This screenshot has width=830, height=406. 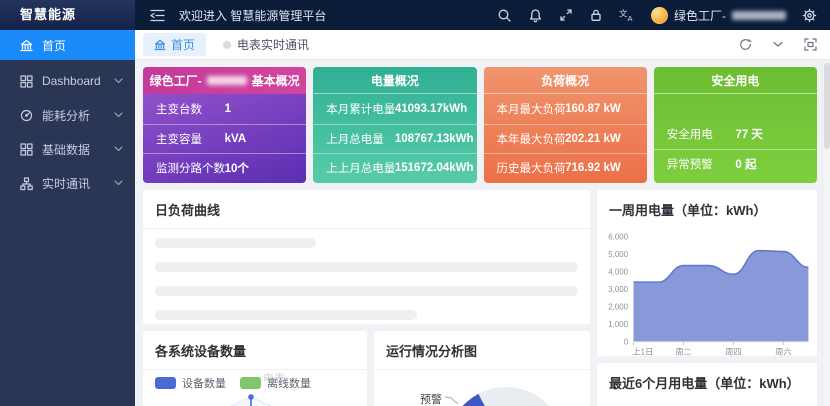 I want to click on search-icon, so click(x=504, y=15).